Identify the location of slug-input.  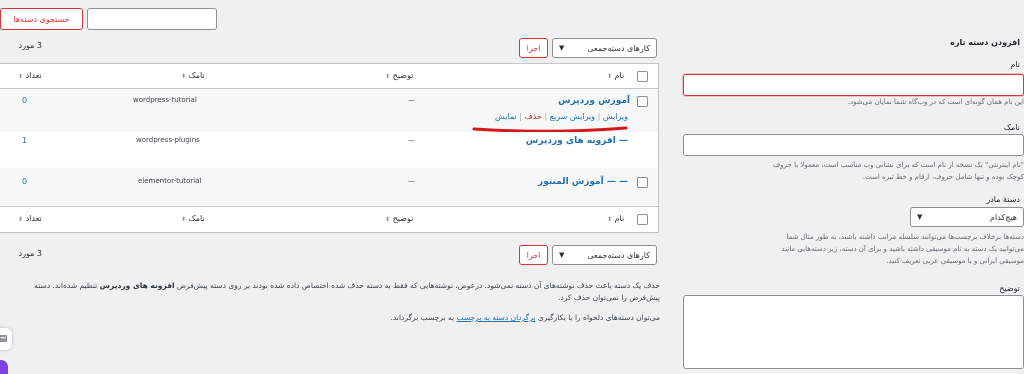
(853, 145).